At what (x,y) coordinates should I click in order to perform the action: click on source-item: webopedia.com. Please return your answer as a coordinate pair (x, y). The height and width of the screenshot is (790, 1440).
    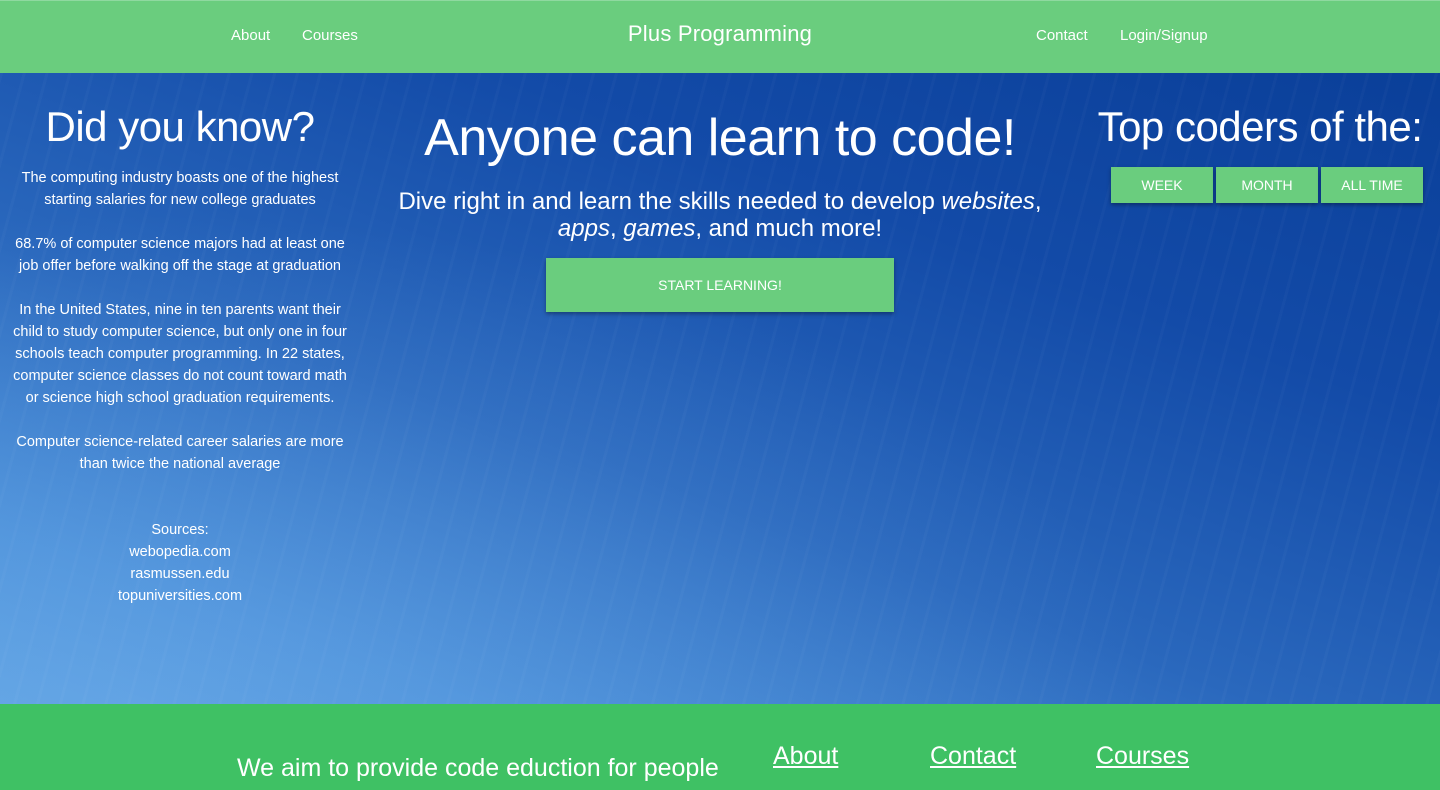
    Looking at the image, I should click on (180, 552).